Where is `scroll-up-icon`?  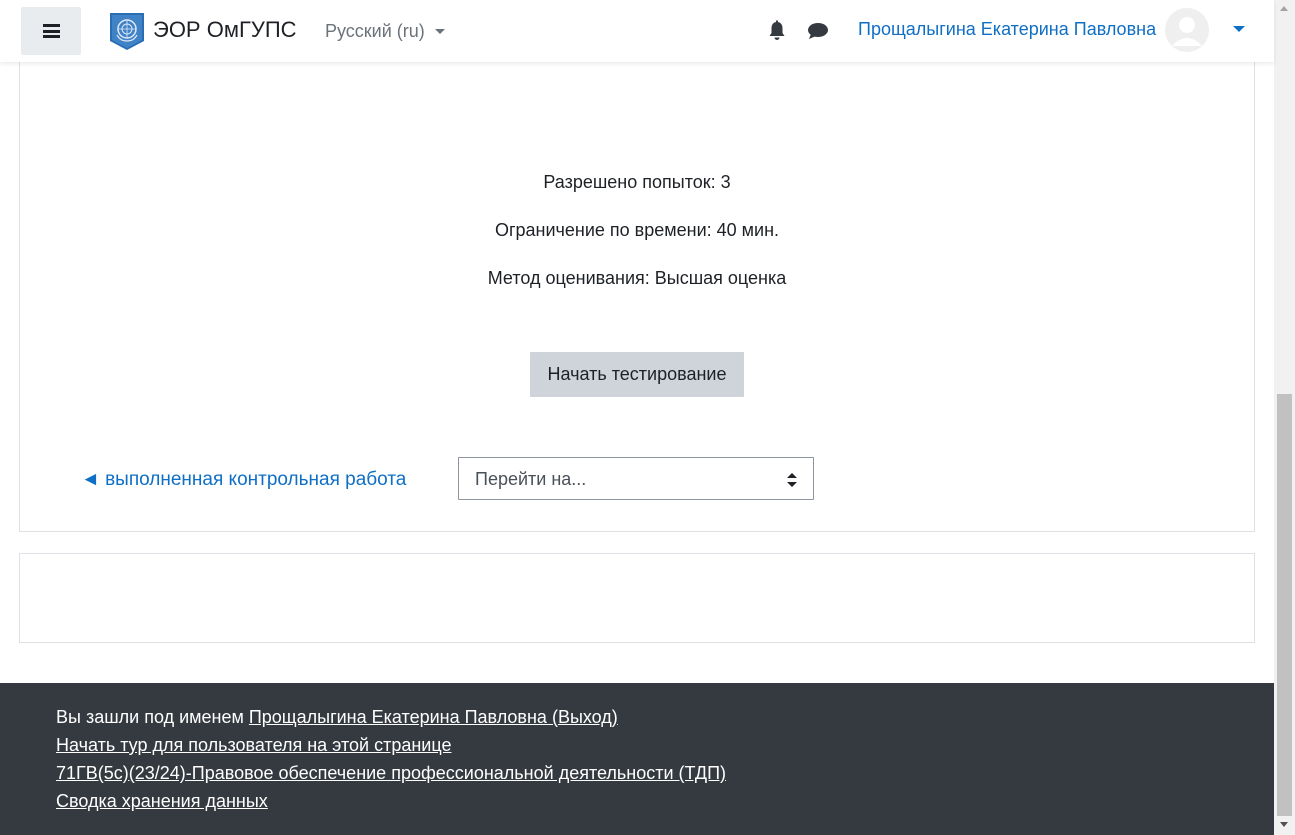 scroll-up-icon is located at coordinates (1284, 8).